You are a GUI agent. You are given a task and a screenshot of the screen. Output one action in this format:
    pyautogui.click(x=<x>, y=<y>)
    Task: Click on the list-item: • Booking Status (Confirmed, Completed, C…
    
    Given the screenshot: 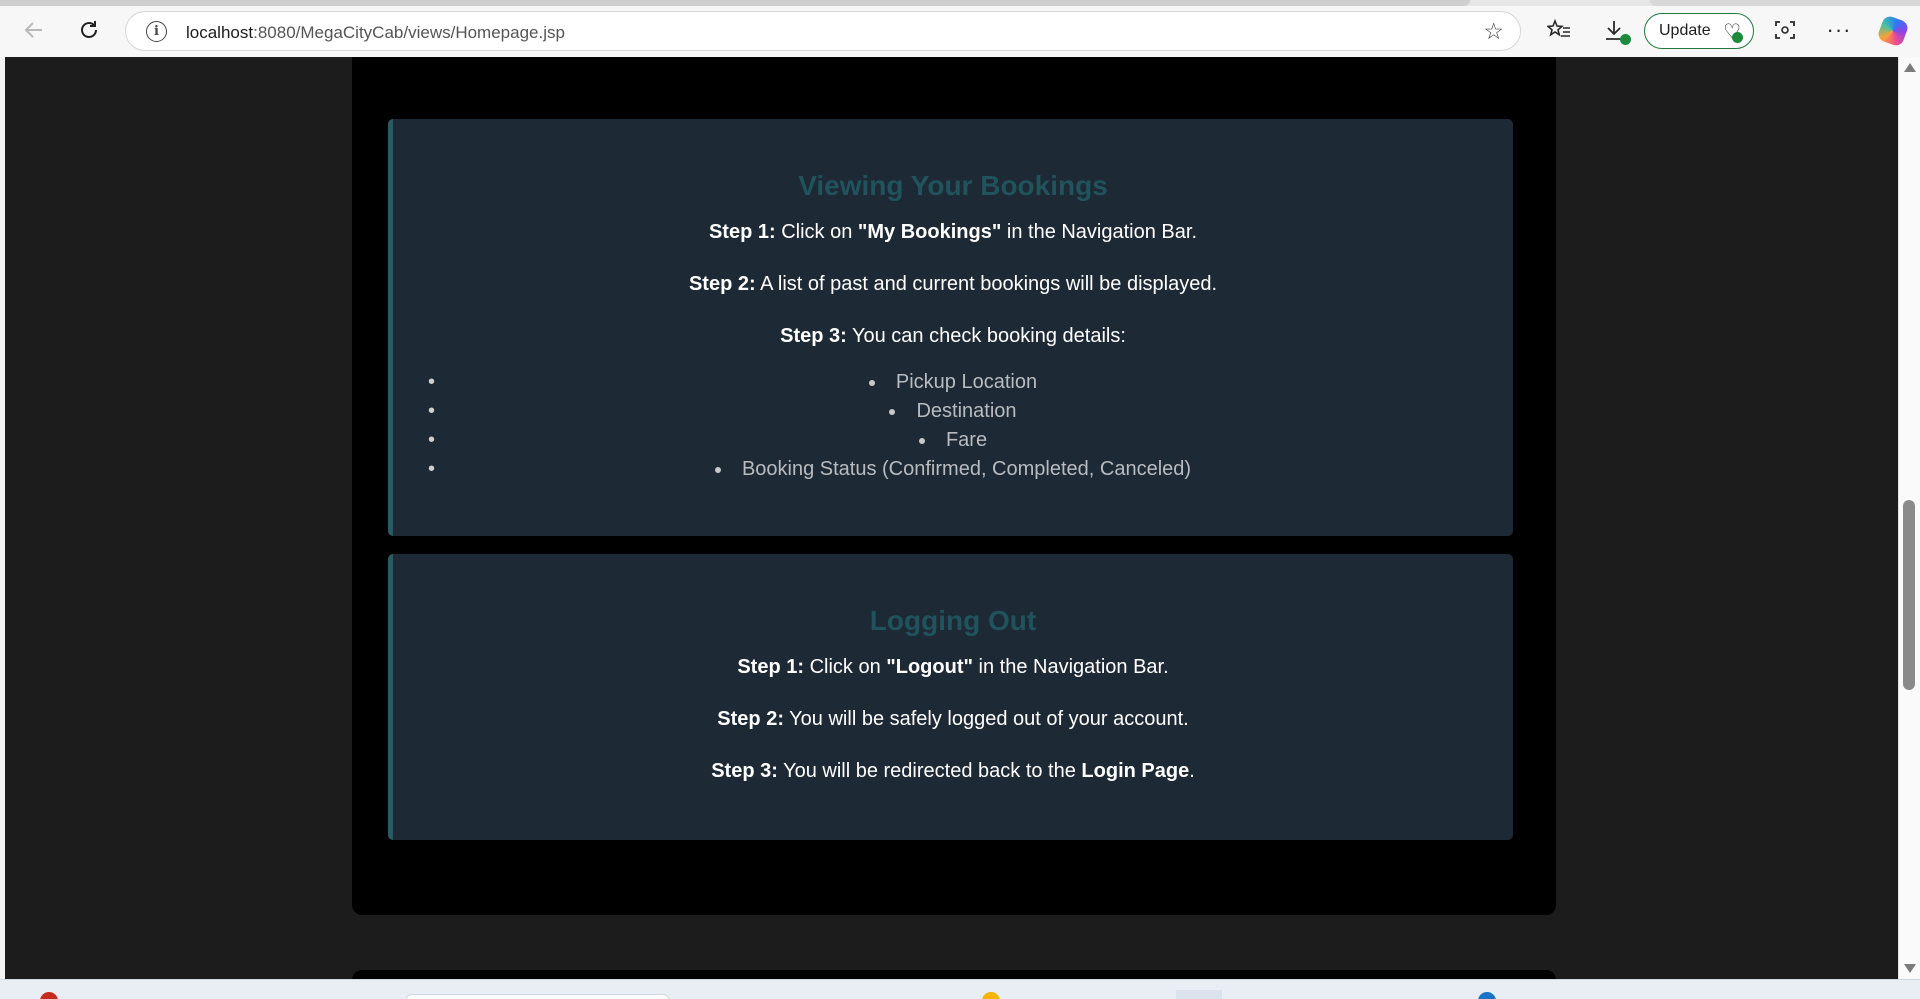 What is the action you would take?
    pyautogui.click(x=953, y=469)
    